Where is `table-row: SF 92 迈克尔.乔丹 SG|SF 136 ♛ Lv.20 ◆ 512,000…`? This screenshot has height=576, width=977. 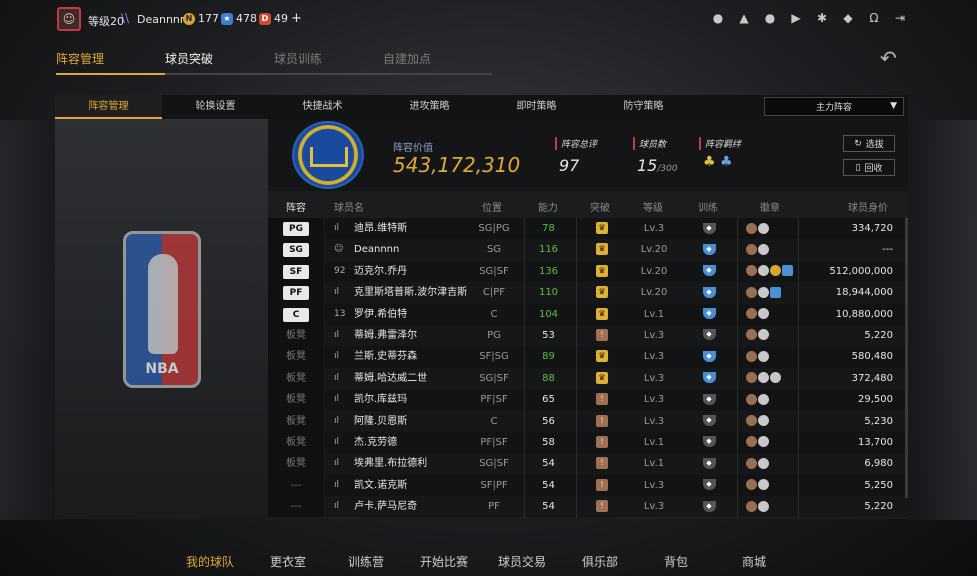
table-row: SF 92 迈克尔.乔丹 SG|SF 136 ♛ Lv.20 ◆ 512,000… is located at coordinates (588, 271).